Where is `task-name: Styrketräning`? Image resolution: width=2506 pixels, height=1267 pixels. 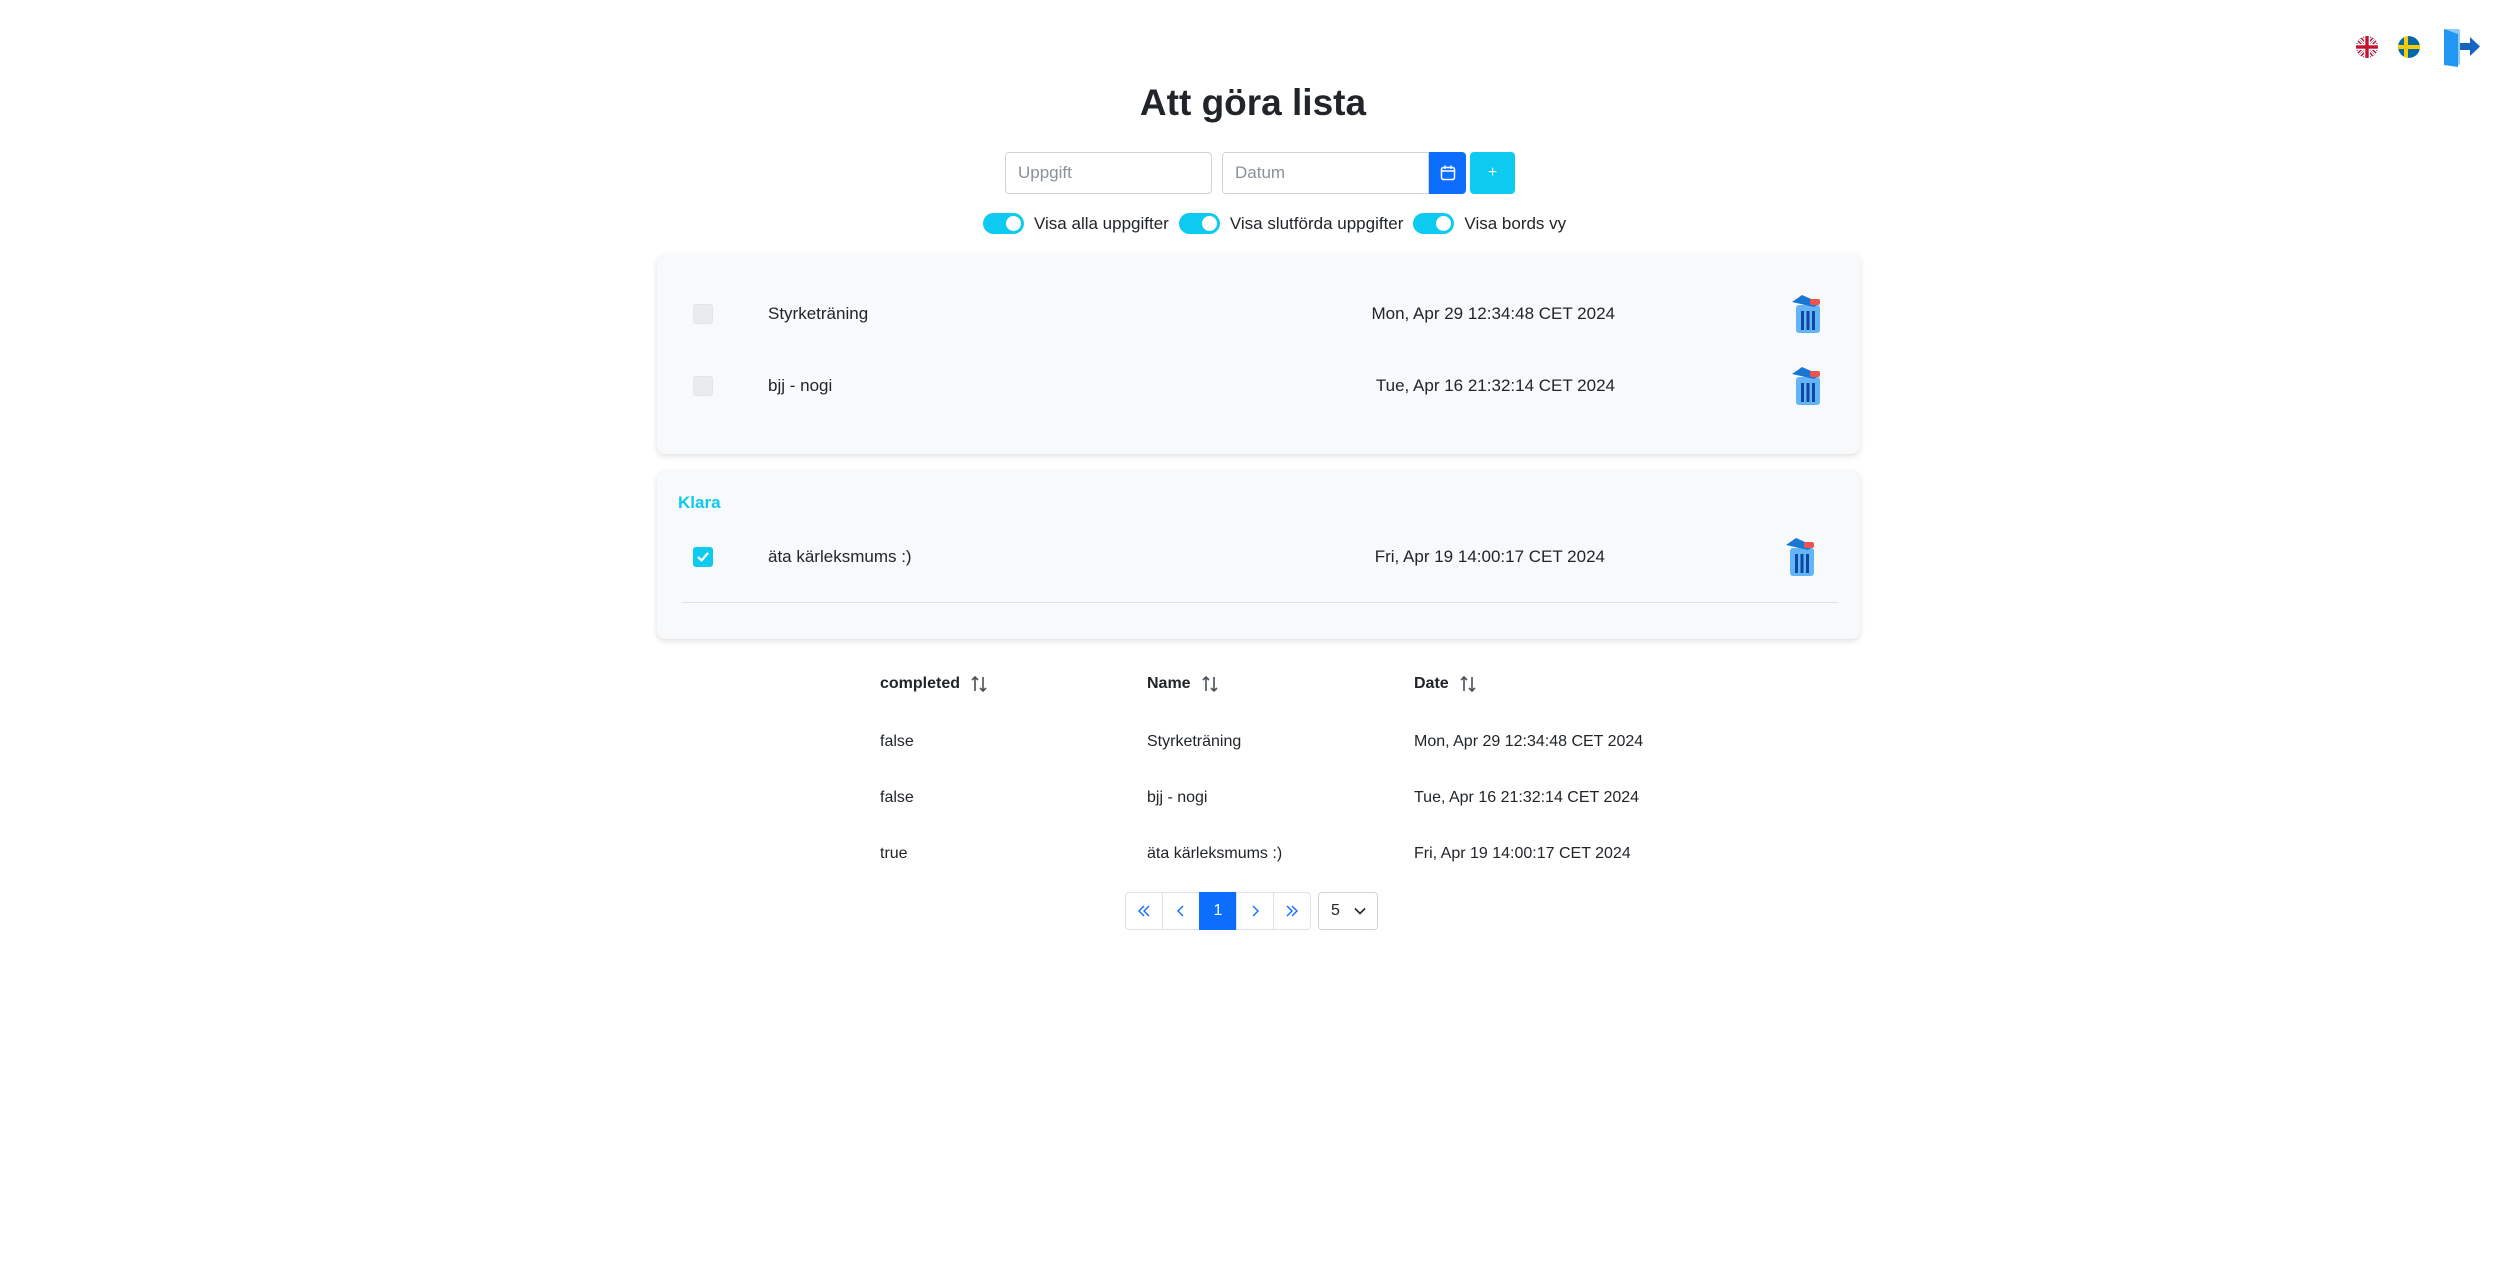 task-name: Styrketräning is located at coordinates (818, 313).